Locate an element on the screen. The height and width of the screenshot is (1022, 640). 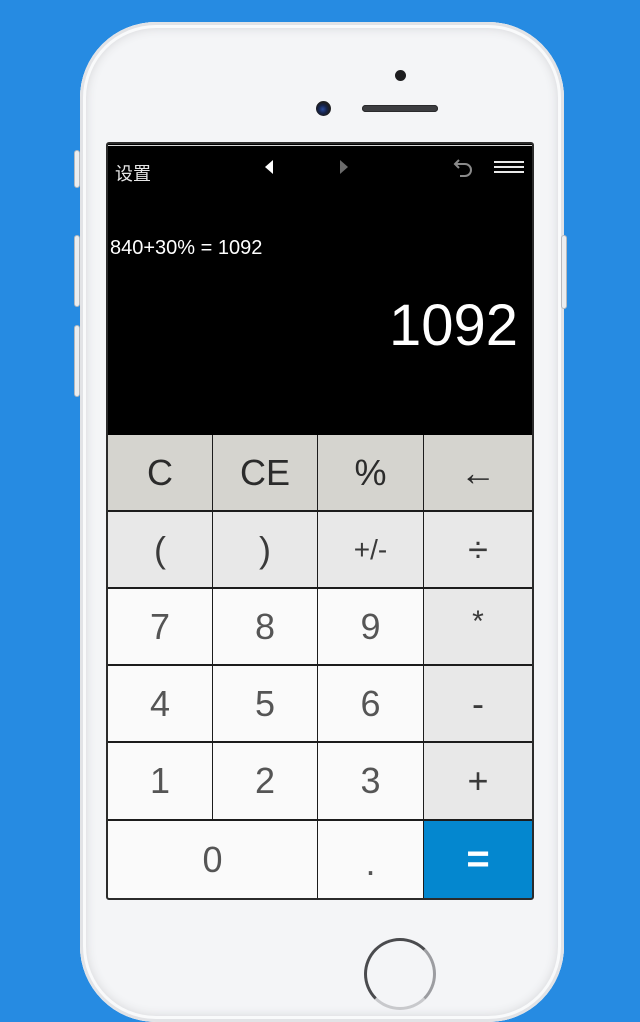
key-digit-4: 4 is located at coordinates (160, 704).